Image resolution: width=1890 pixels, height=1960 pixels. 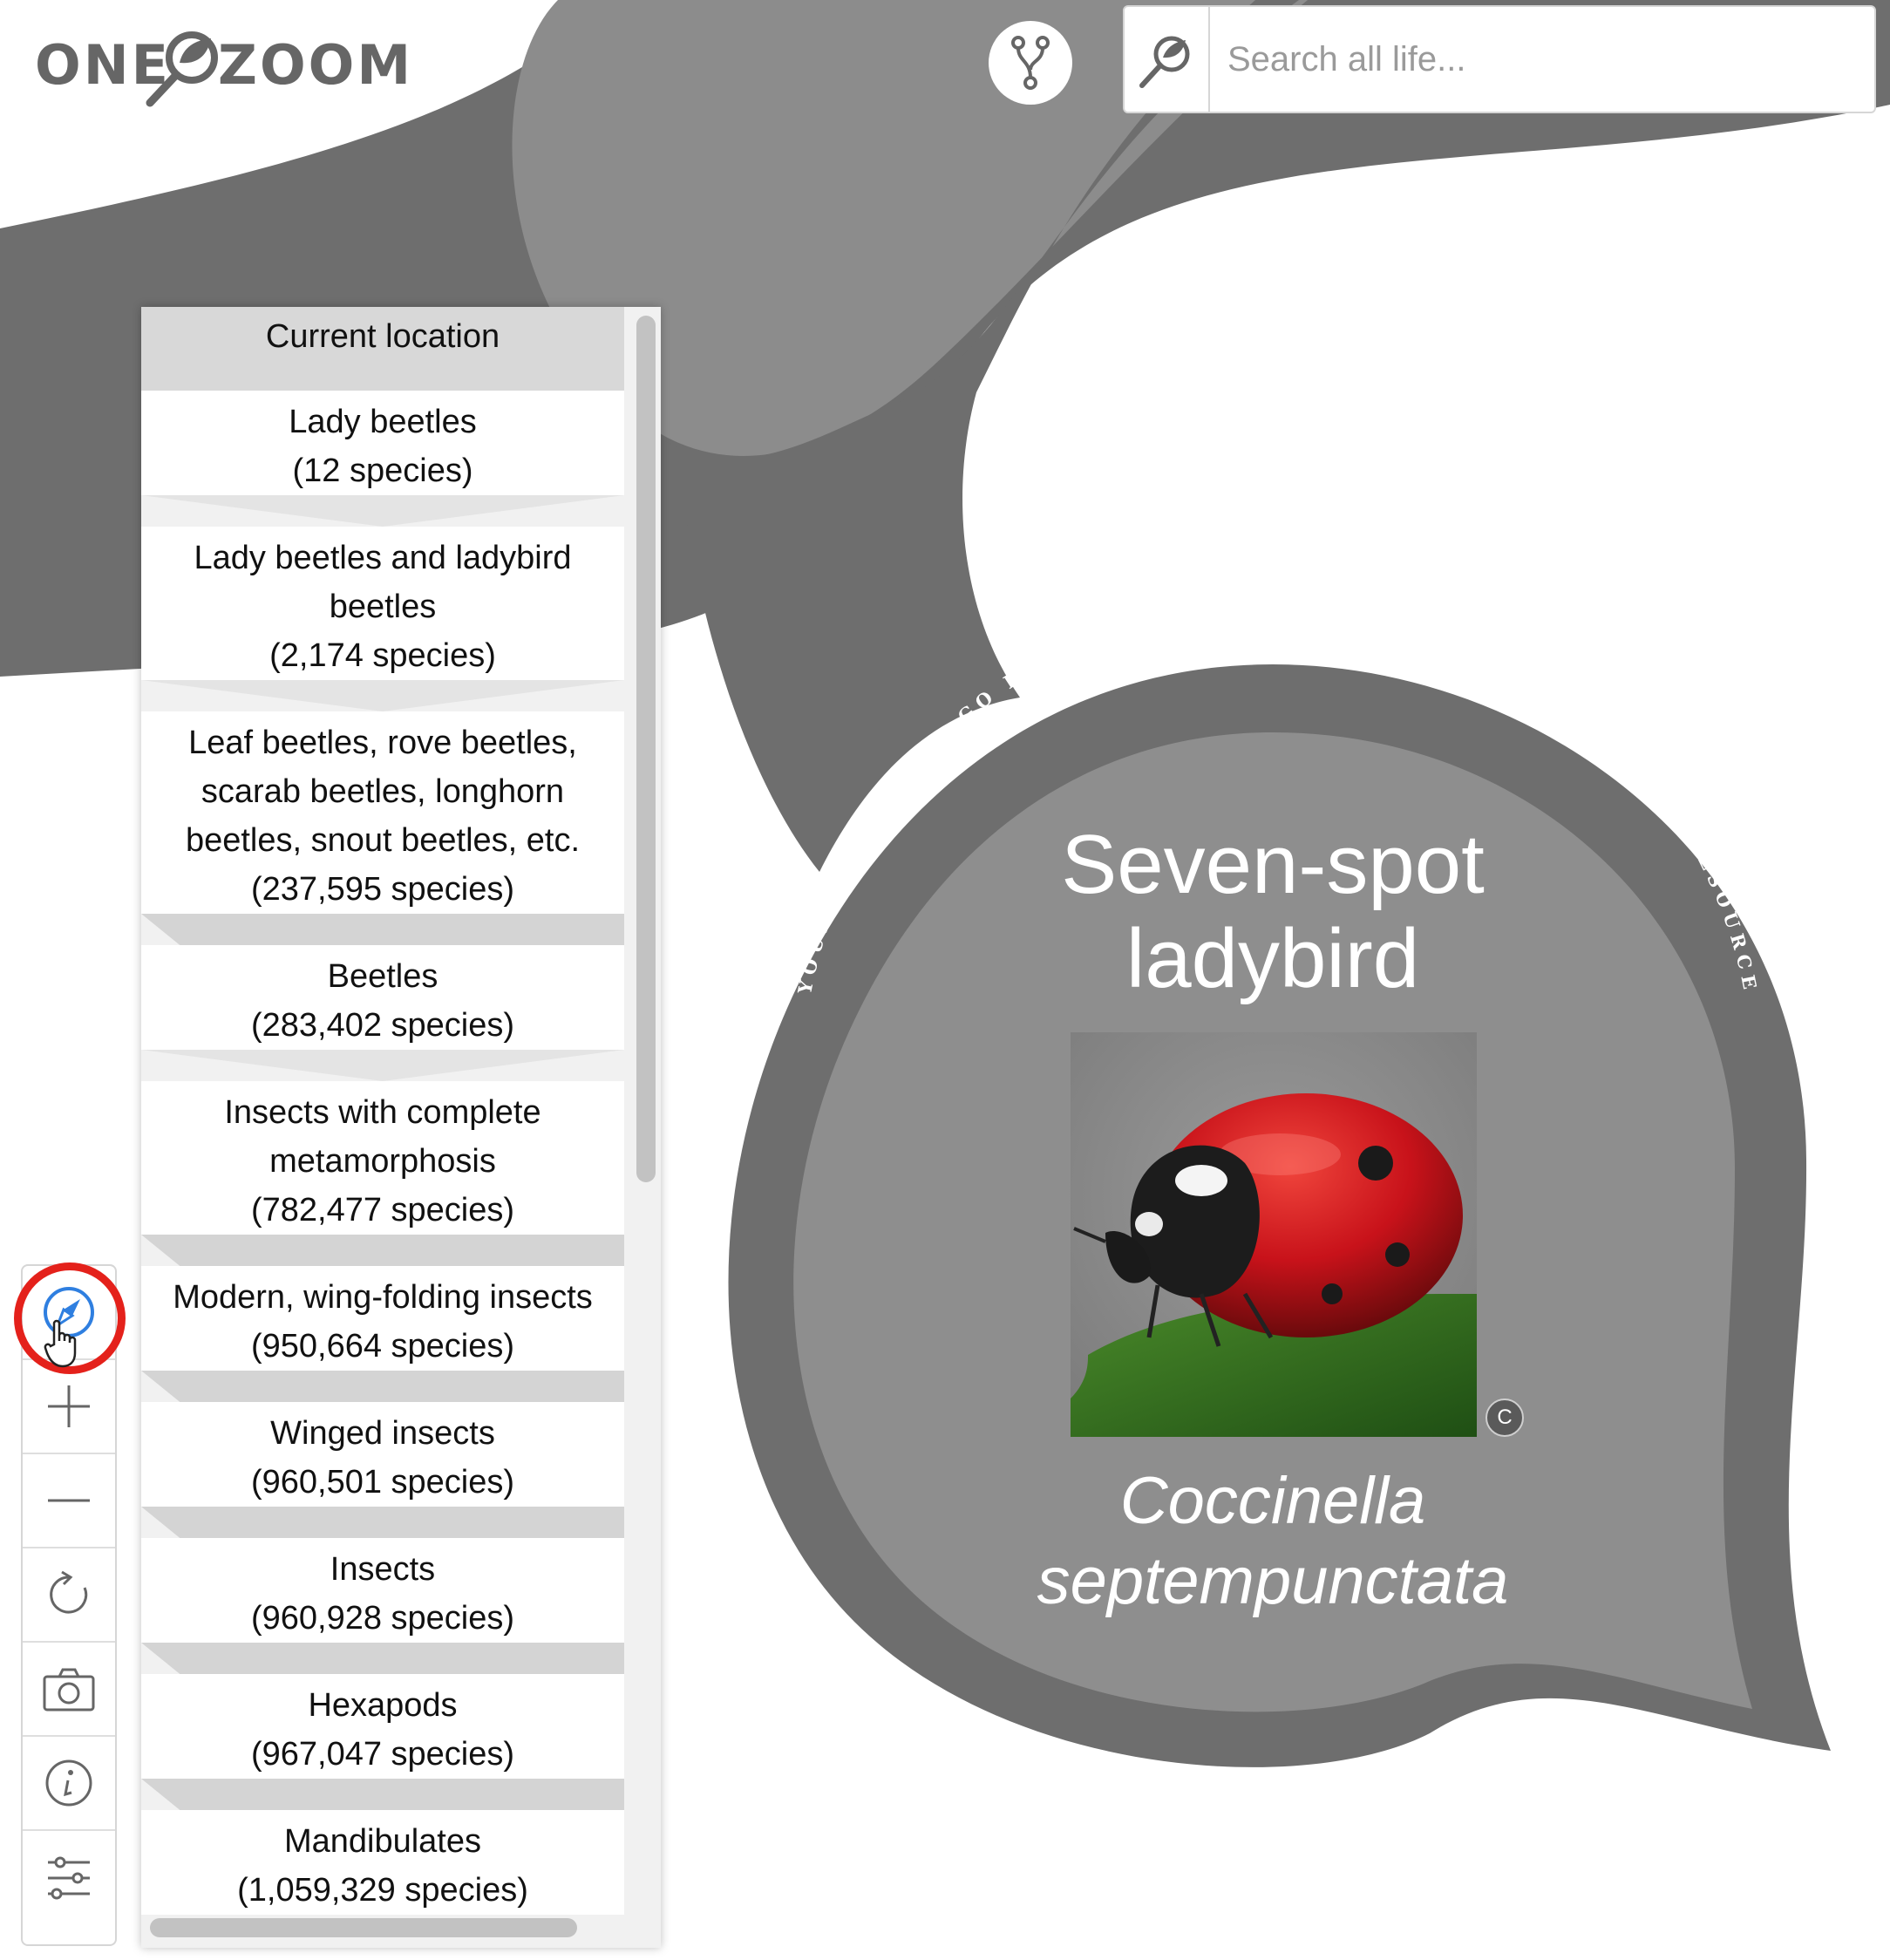 I want to click on info-icon, so click(x=69, y=1783).